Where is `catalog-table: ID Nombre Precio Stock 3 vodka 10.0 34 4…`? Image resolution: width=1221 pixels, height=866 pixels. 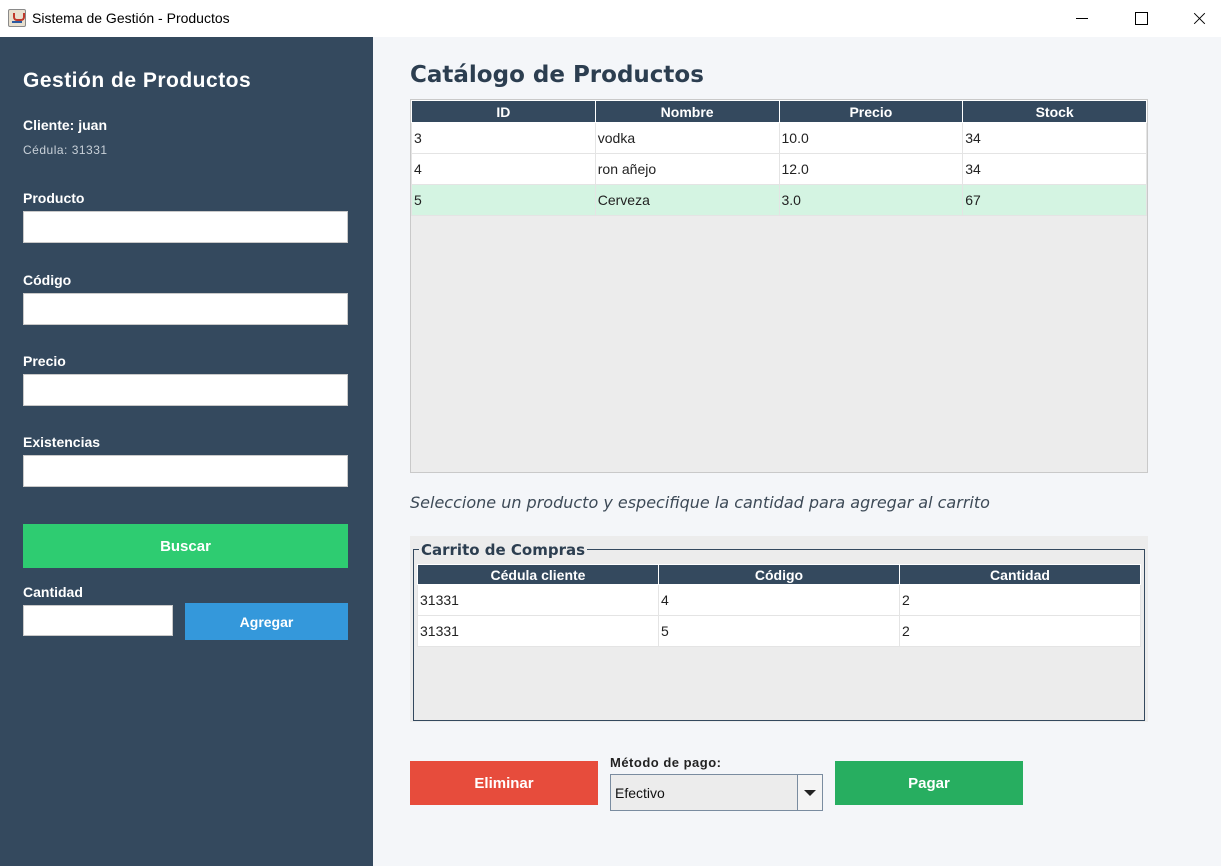 catalog-table: ID Nombre Precio Stock 3 vodka 10.0 34 4… is located at coordinates (779, 158).